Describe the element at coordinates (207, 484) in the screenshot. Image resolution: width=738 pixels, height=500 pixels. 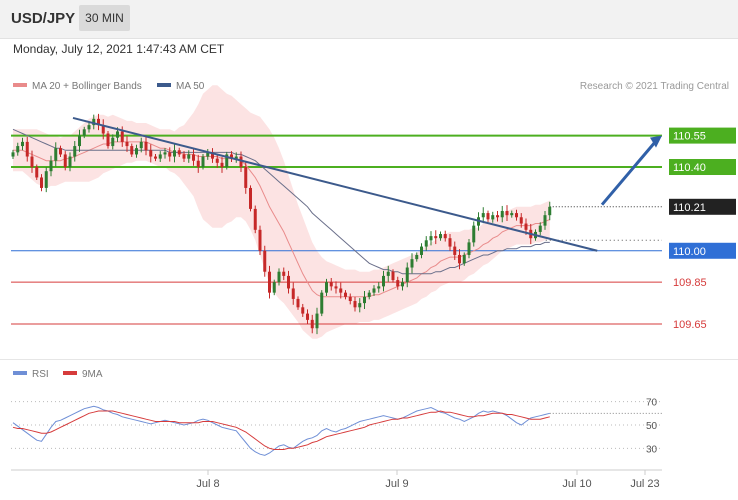
I see `x-tick-label: Jul 8` at that location.